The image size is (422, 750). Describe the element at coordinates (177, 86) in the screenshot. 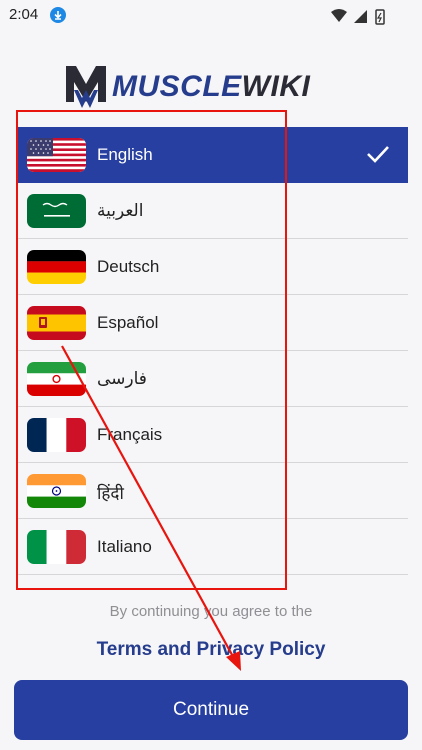

I see `logo-word-muscle: MUSCLE` at that location.